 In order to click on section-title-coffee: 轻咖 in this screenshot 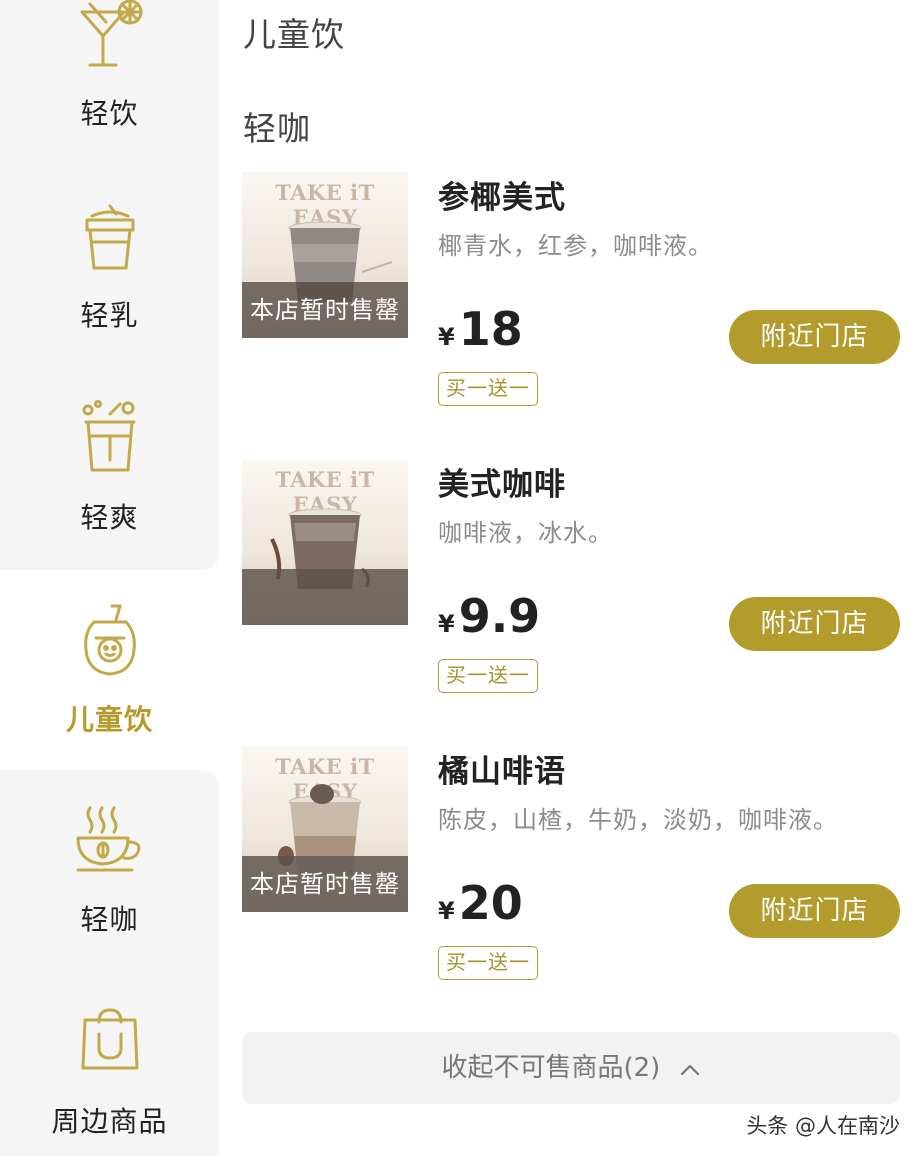, I will do `click(277, 128)`.